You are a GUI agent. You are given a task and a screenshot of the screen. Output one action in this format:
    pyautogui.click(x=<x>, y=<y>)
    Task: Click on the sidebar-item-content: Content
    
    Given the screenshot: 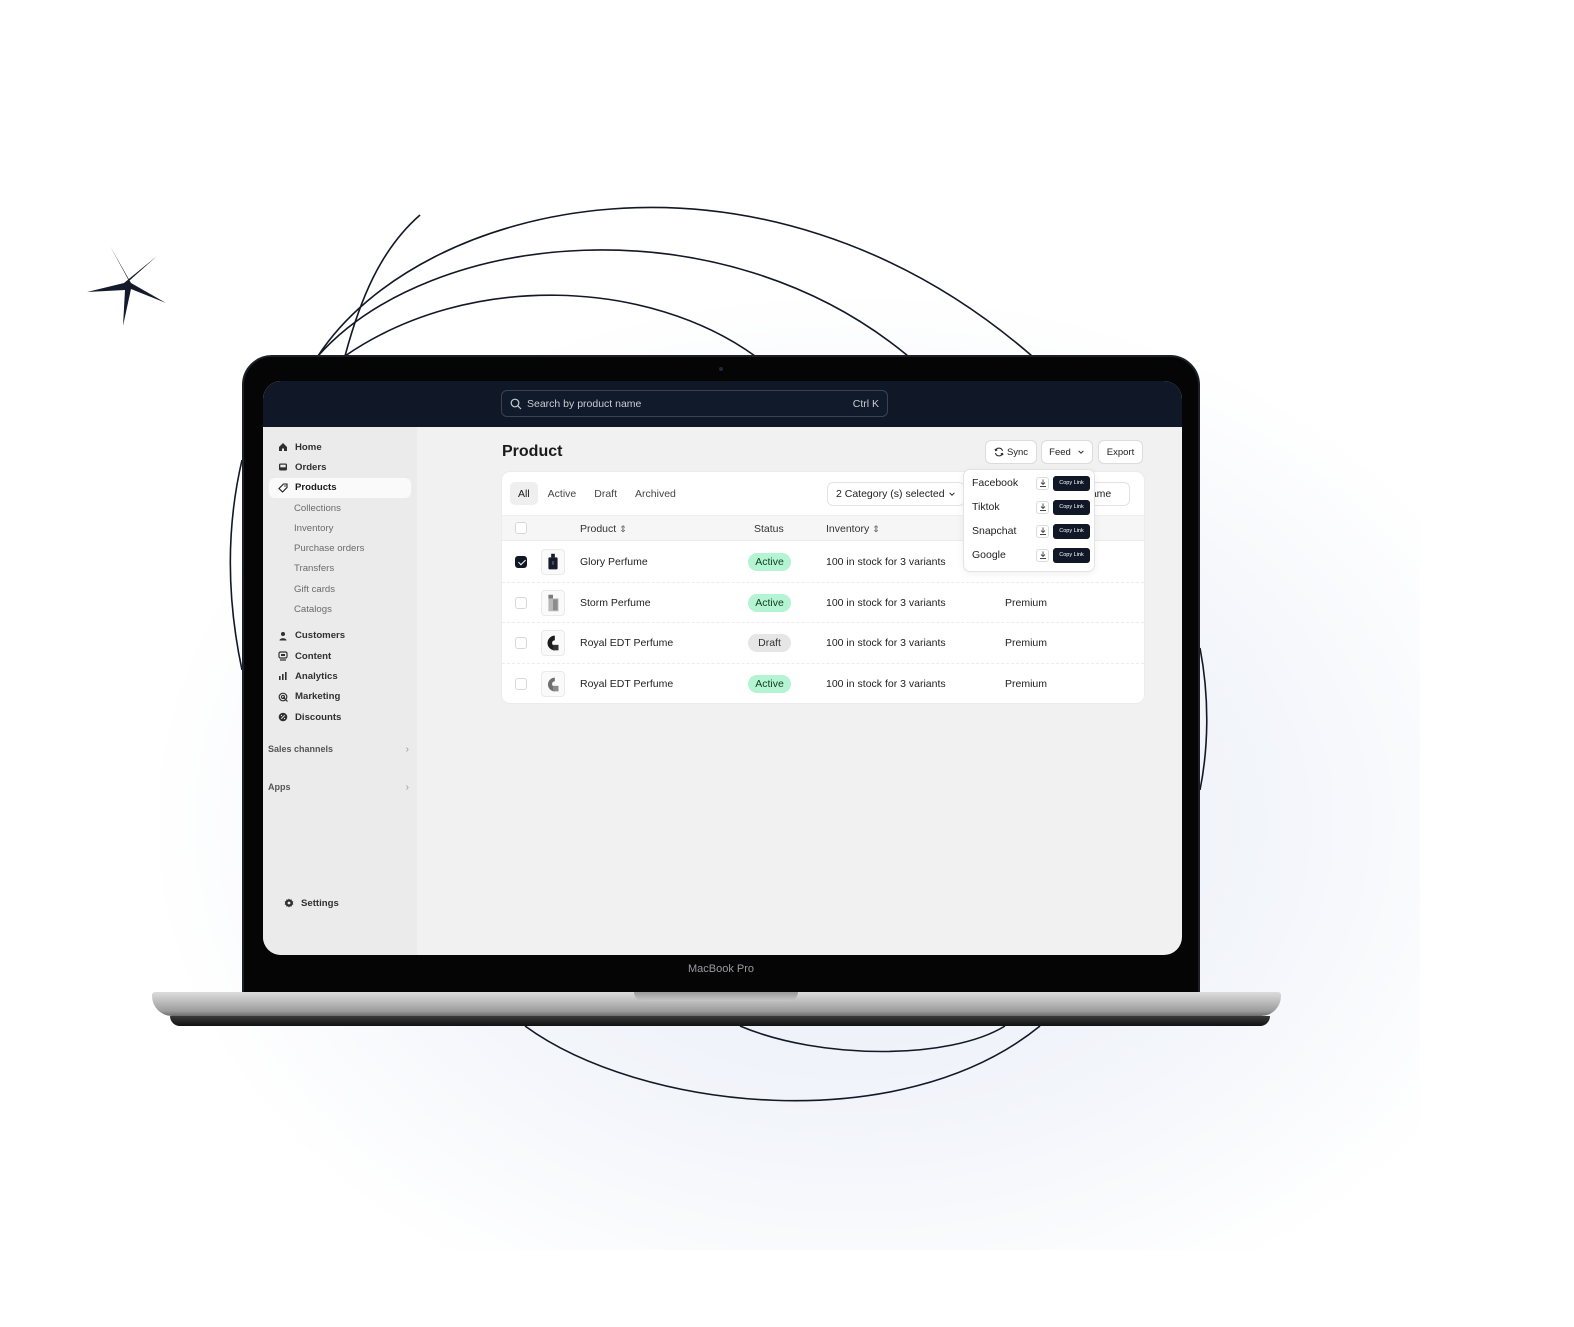 What is the action you would take?
    pyautogui.click(x=340, y=656)
    